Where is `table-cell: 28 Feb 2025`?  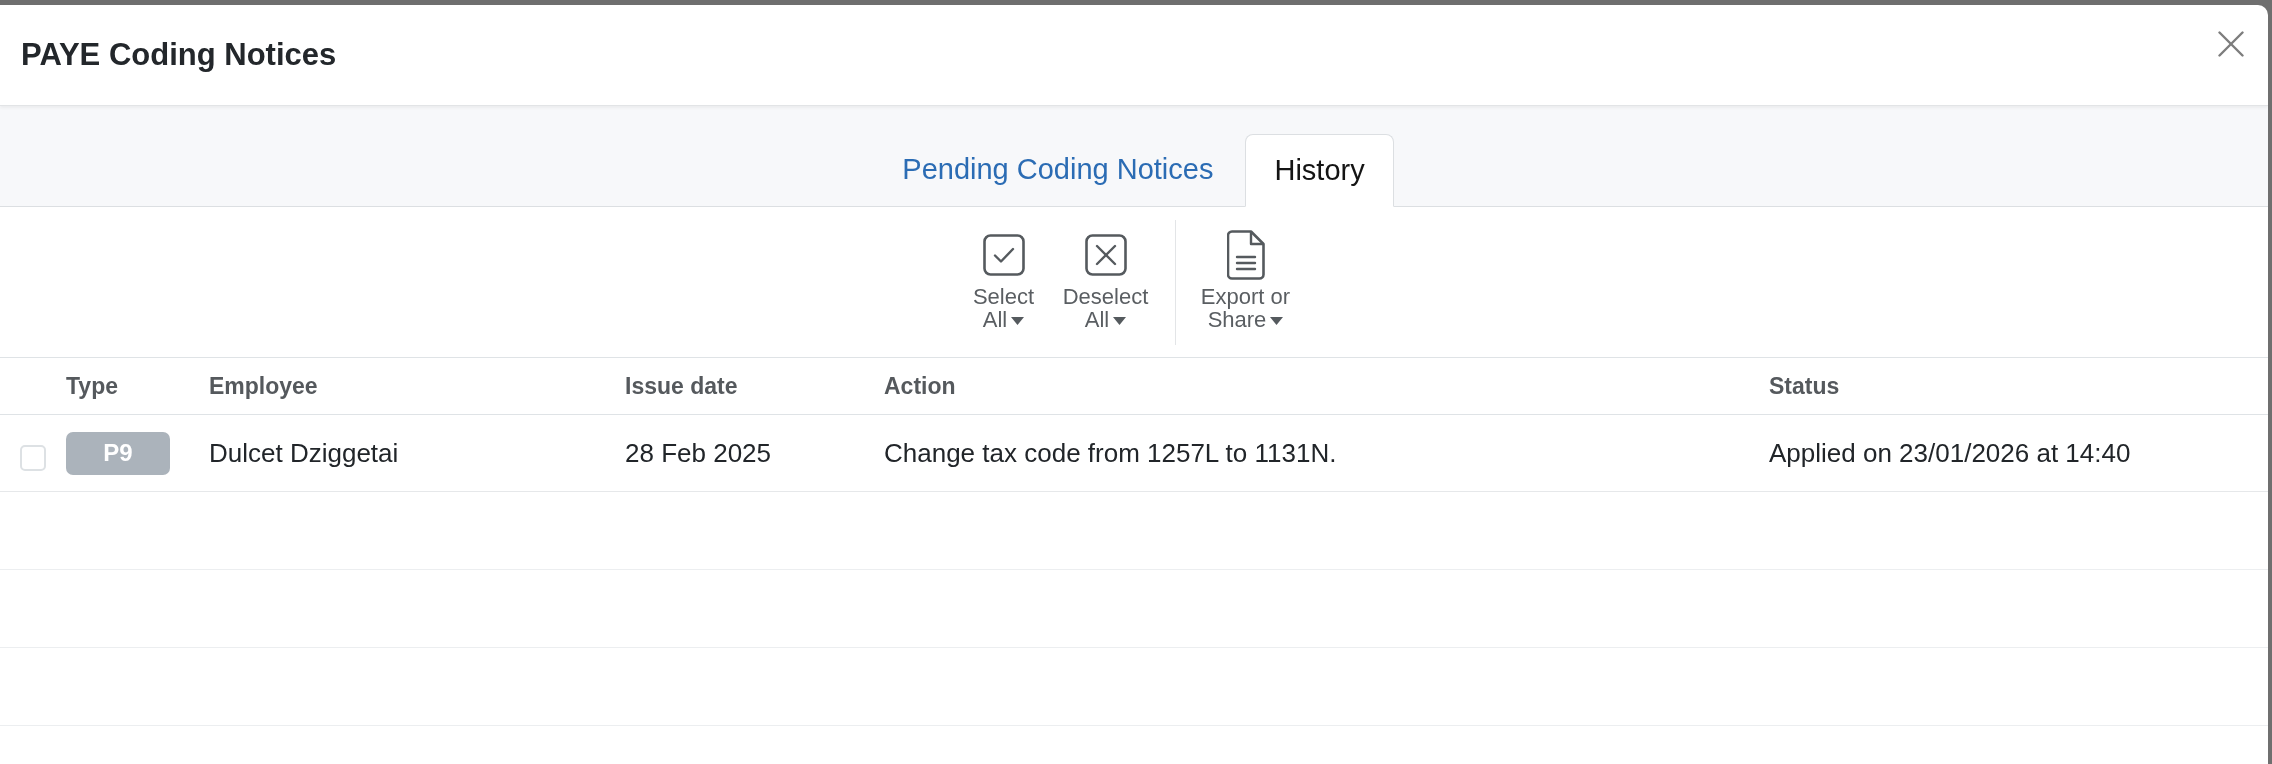
table-cell: 28 Feb 2025 is located at coordinates (698, 452).